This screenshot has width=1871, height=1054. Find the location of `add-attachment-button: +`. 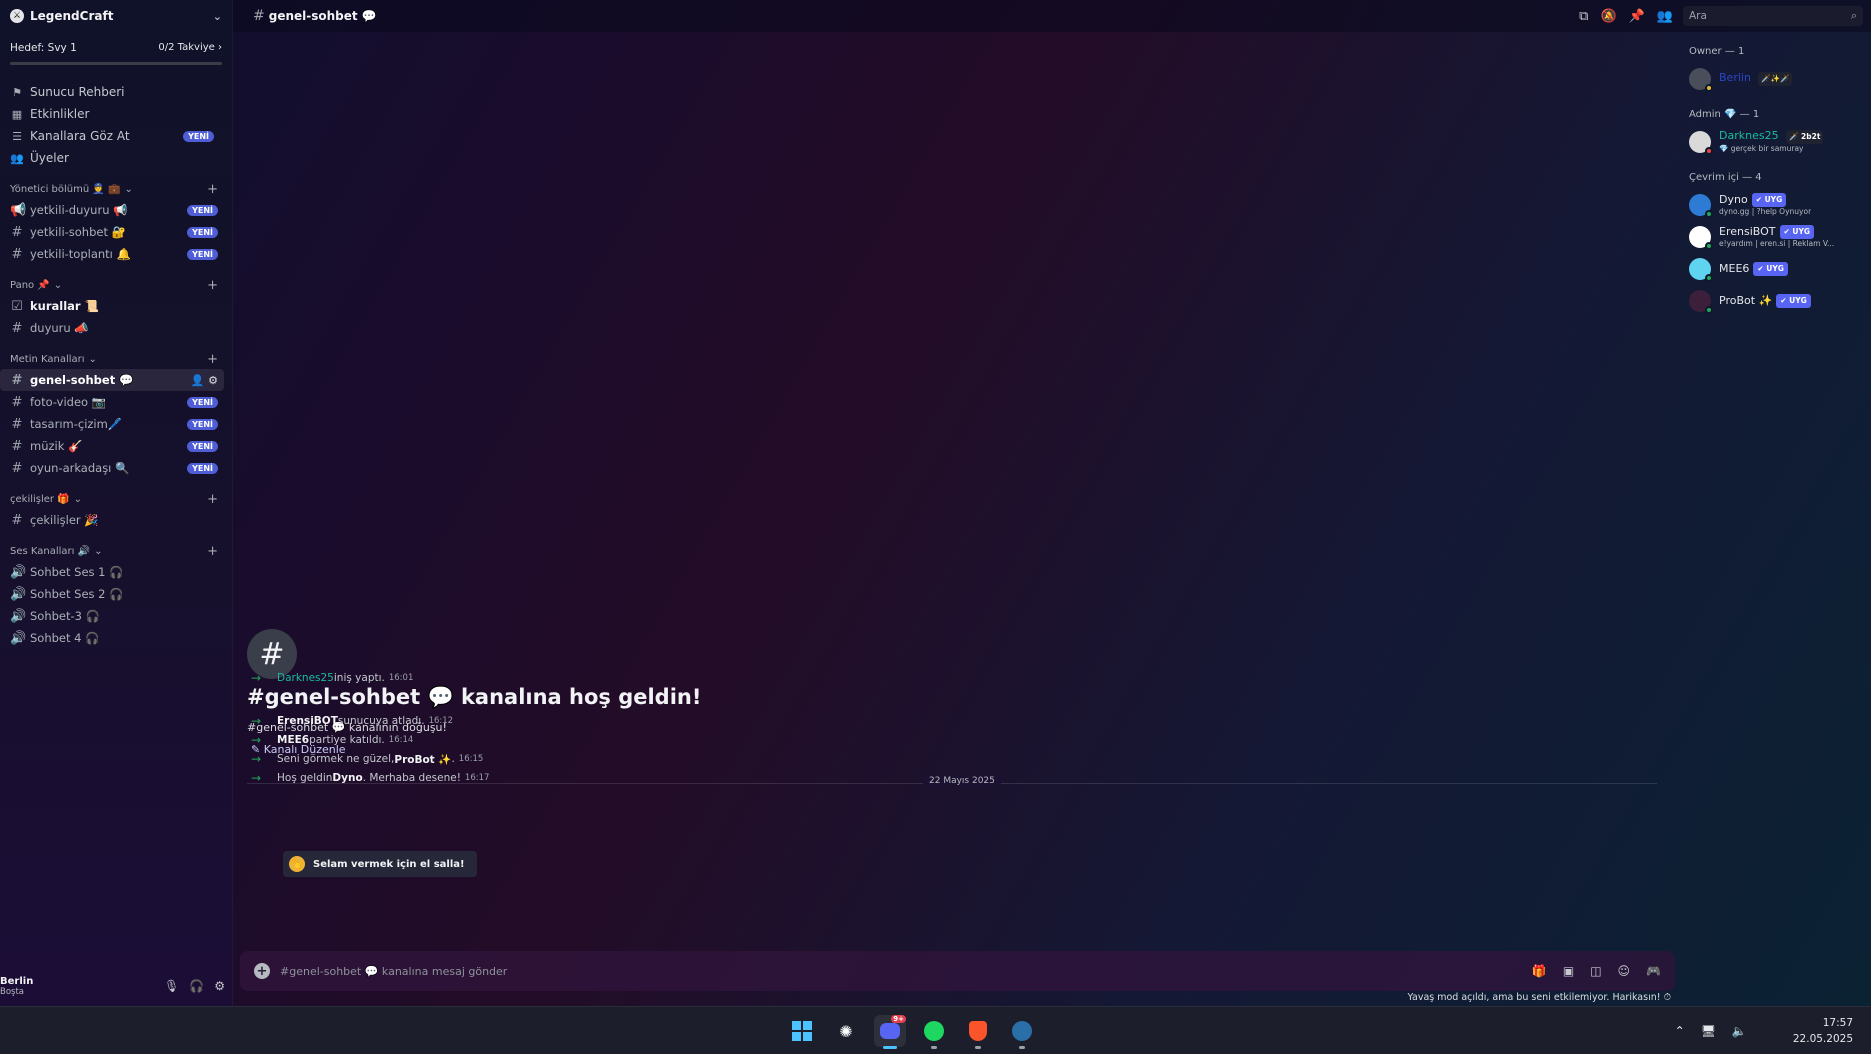

add-attachment-button: + is located at coordinates (262, 971).